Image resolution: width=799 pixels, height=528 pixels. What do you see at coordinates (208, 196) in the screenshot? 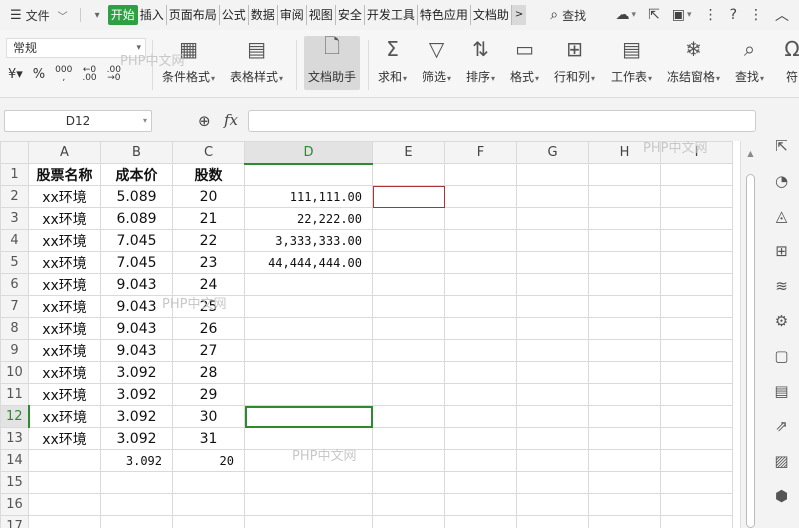
I see `cell-c: 20` at bounding box center [208, 196].